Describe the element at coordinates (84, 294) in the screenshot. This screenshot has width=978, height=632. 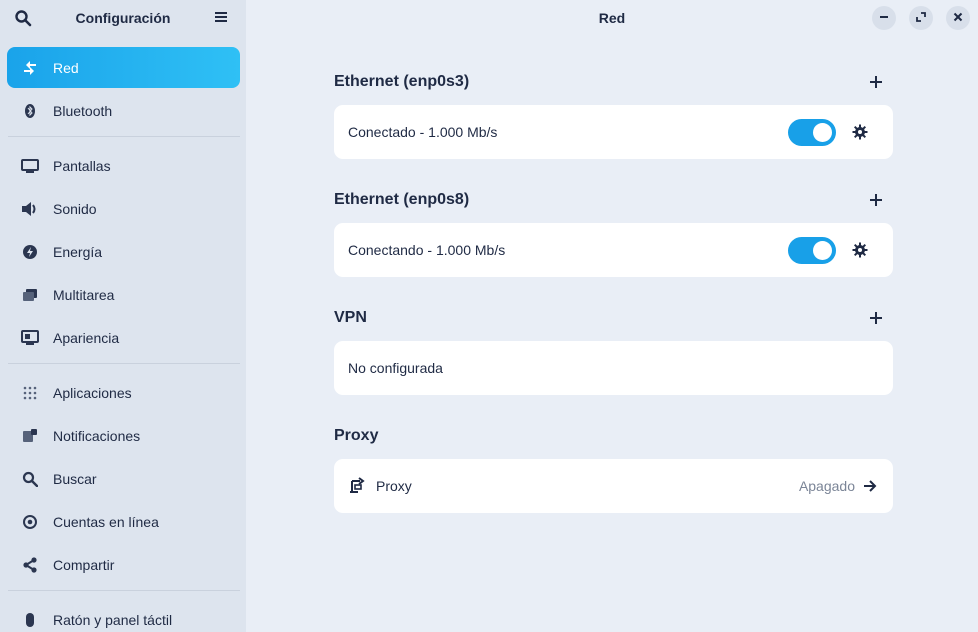
I see `sidebar-item-label: Multitarea` at that location.